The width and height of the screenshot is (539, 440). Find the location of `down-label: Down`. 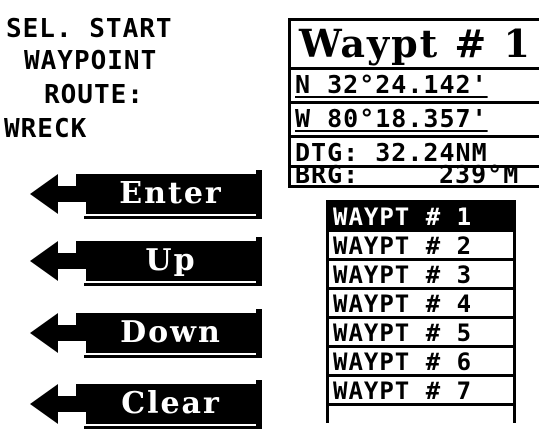

down-label: Down is located at coordinates (171, 333).